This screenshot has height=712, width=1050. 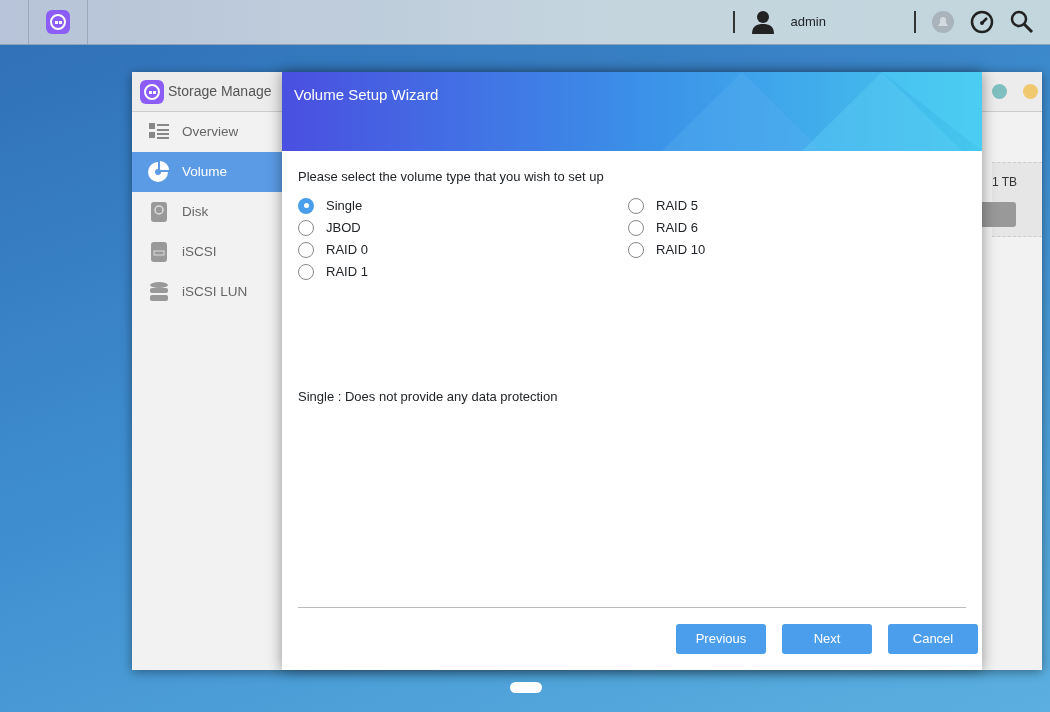 What do you see at coordinates (347, 271) in the screenshot?
I see `option-label: RAID 1` at bounding box center [347, 271].